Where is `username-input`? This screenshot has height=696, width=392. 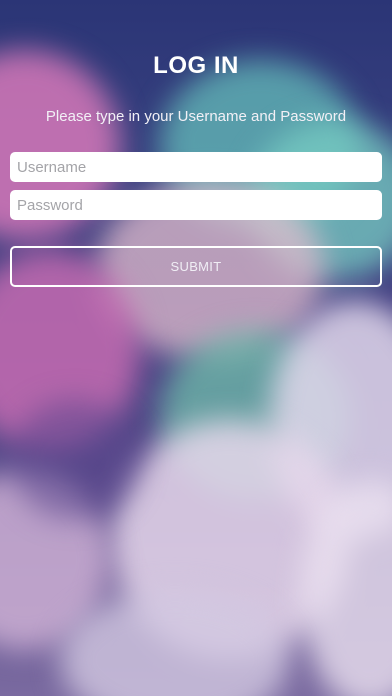
username-input is located at coordinates (196, 167).